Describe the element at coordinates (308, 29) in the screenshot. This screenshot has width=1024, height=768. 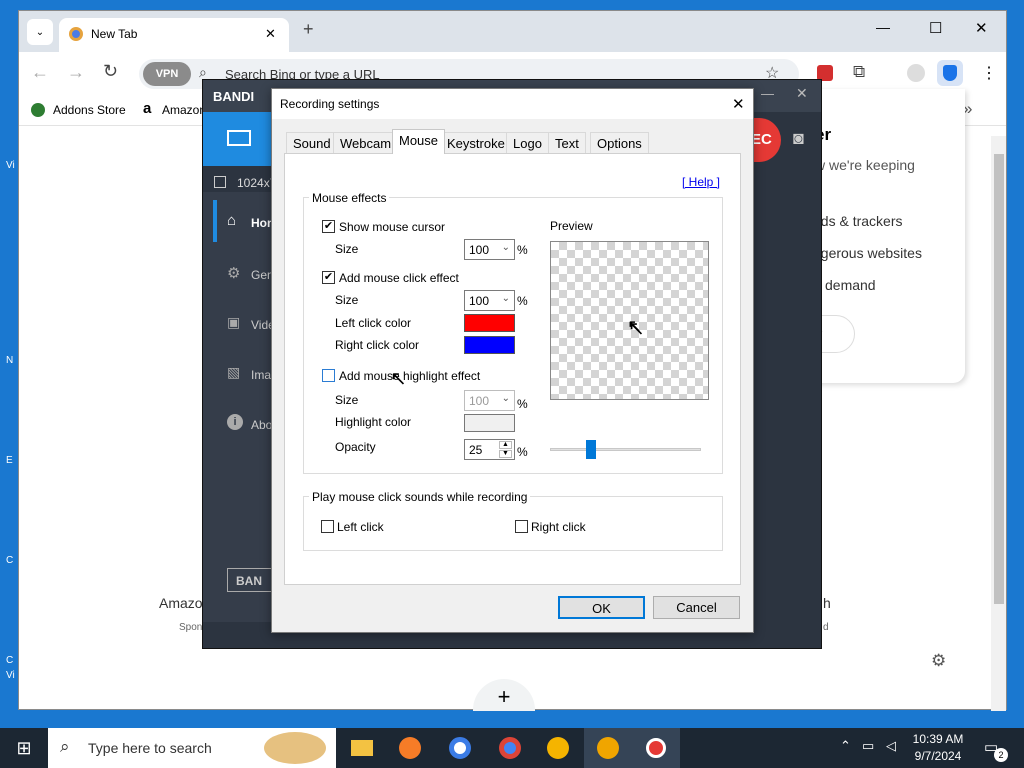
I see `new-tab-button: +` at that location.